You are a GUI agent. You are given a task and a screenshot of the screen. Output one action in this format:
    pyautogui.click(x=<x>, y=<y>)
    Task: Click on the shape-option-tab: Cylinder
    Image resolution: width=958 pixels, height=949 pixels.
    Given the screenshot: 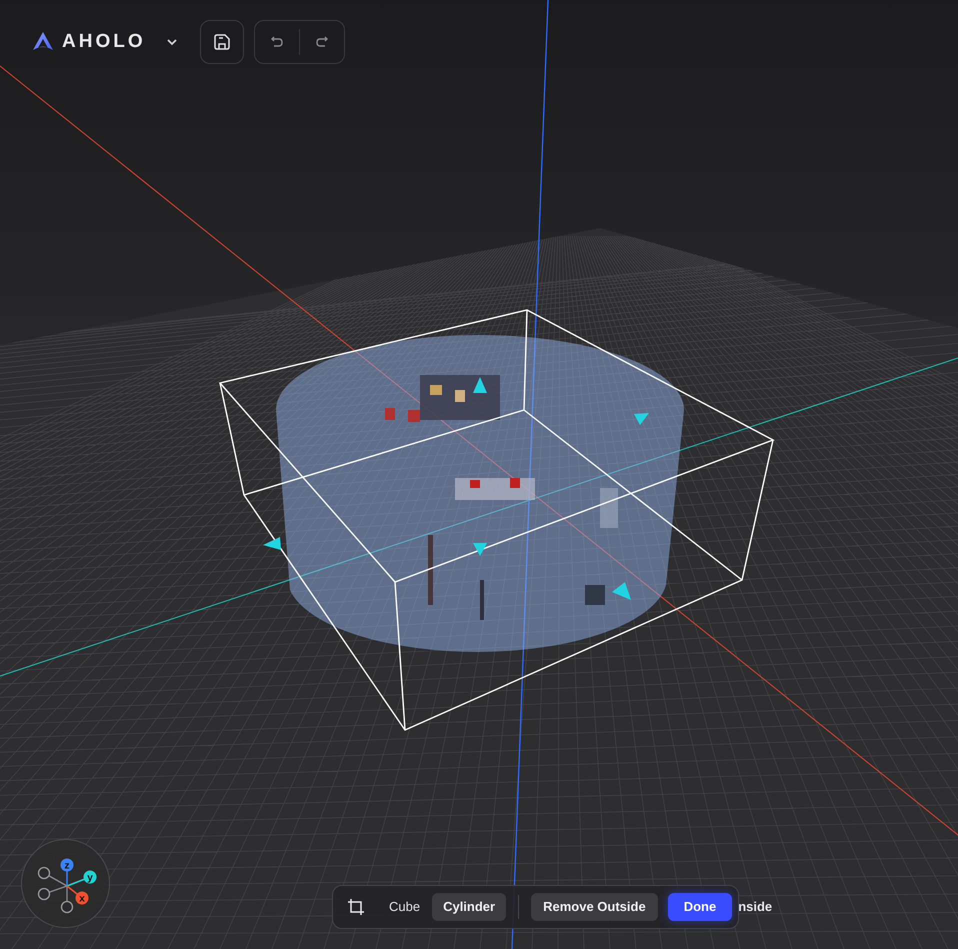 What is the action you would take?
    pyautogui.click(x=469, y=907)
    